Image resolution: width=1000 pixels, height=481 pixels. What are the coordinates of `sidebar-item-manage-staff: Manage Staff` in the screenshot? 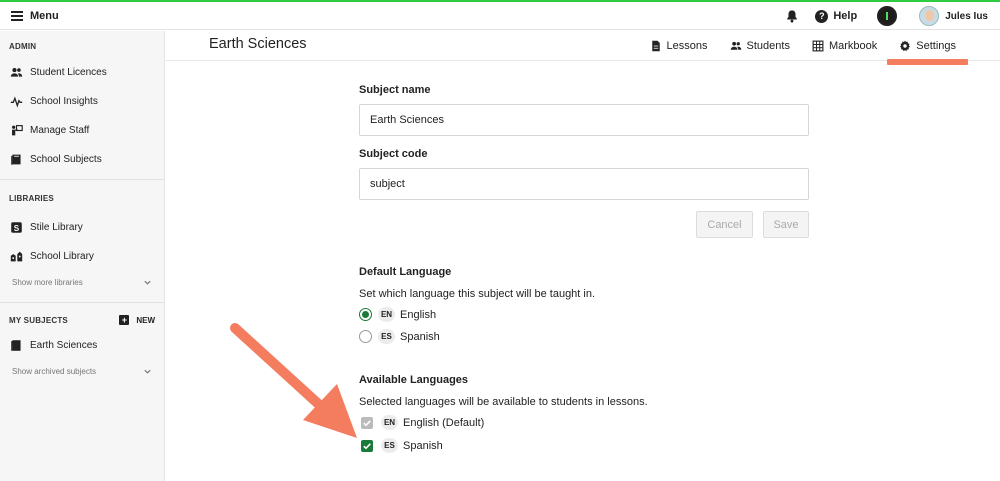 It's located at (82, 130).